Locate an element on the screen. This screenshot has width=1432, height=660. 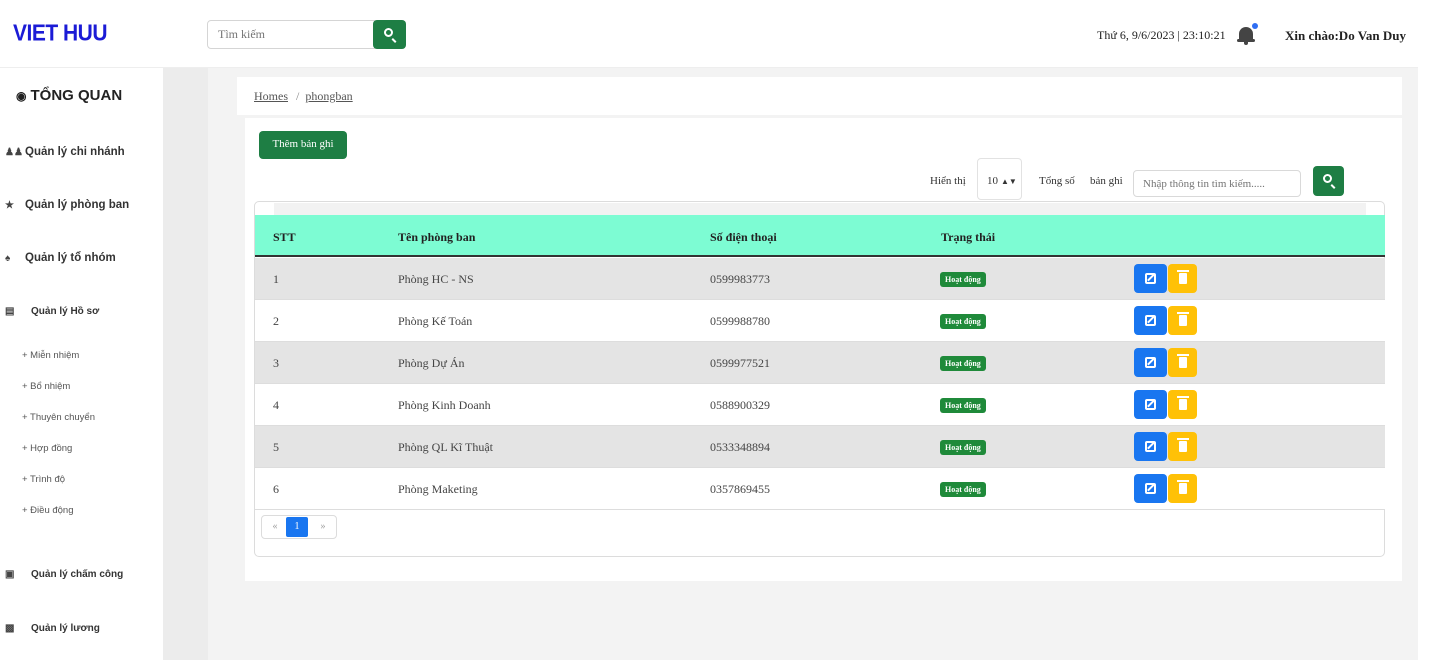
sidebar-item-profile: ▤ Quản lý Hồ sơ is located at coordinates (52, 311).